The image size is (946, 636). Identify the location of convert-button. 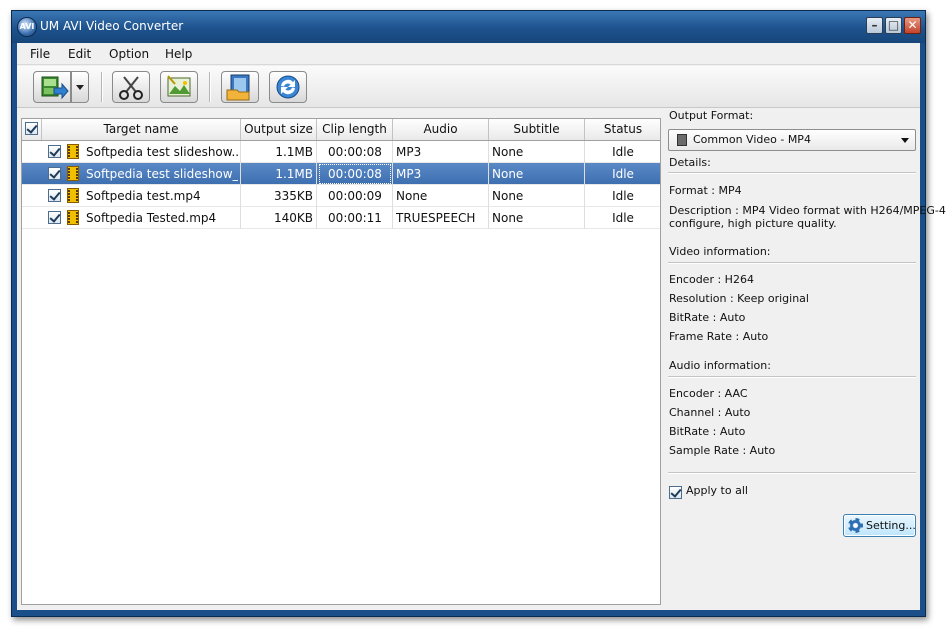
(288, 87).